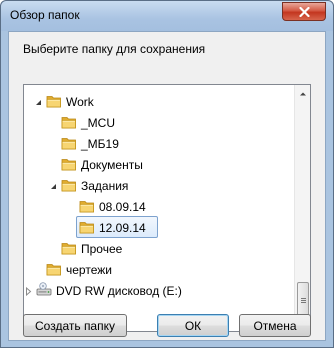  I want to click on tree-item: Прочее, so click(159, 249).